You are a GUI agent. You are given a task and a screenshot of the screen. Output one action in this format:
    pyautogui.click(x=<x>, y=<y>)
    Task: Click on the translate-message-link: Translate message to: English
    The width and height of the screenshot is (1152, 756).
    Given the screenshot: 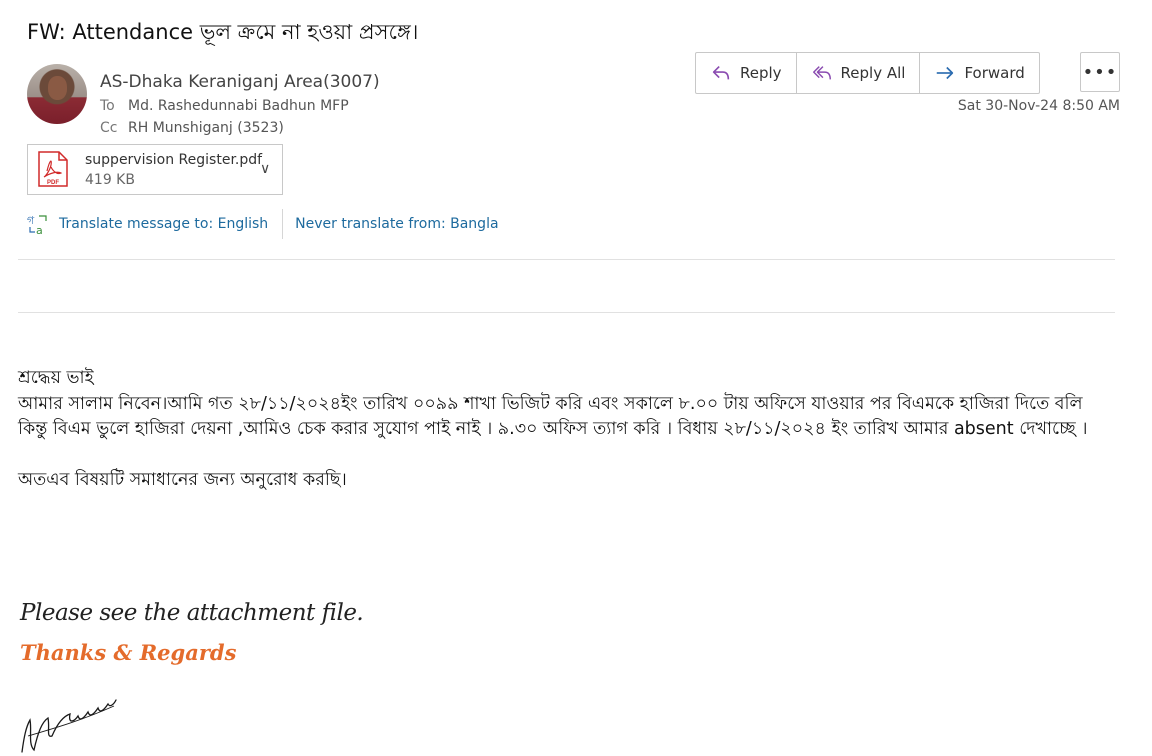 What is the action you would take?
    pyautogui.click(x=163, y=224)
    